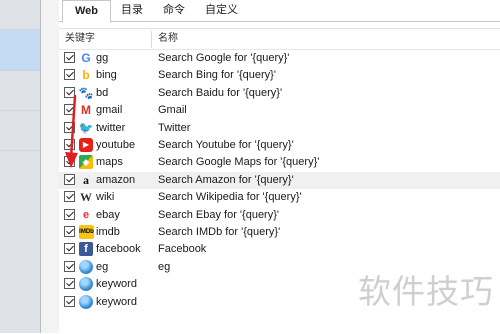 The image size is (500, 334). What do you see at coordinates (279, 75) in the screenshot?
I see `table-row: b bing Search Bing for '{query}'` at bounding box center [279, 75].